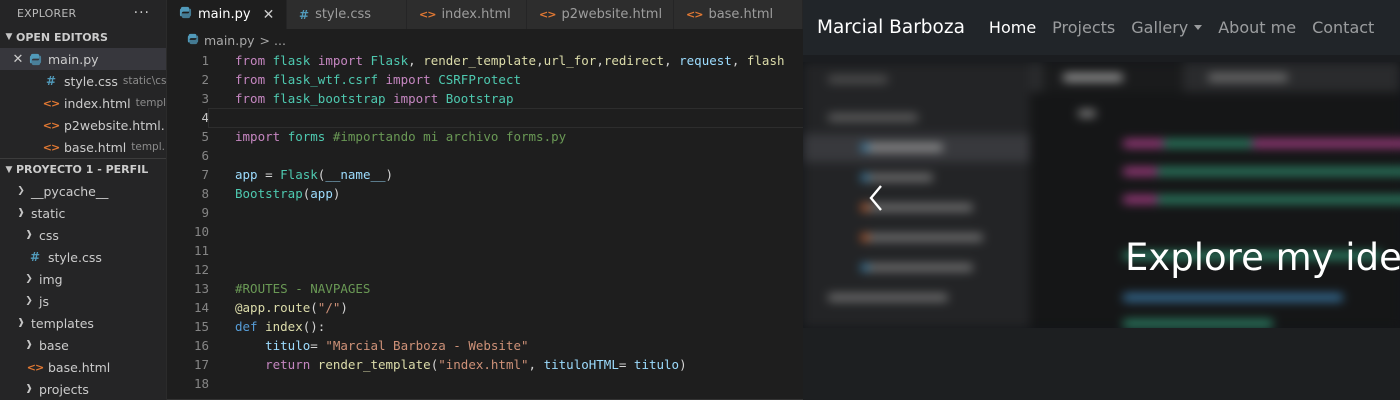 The width and height of the screenshot is (1400, 400). I want to click on code-line: 7 app = Flask(__name__), so click(485, 174).